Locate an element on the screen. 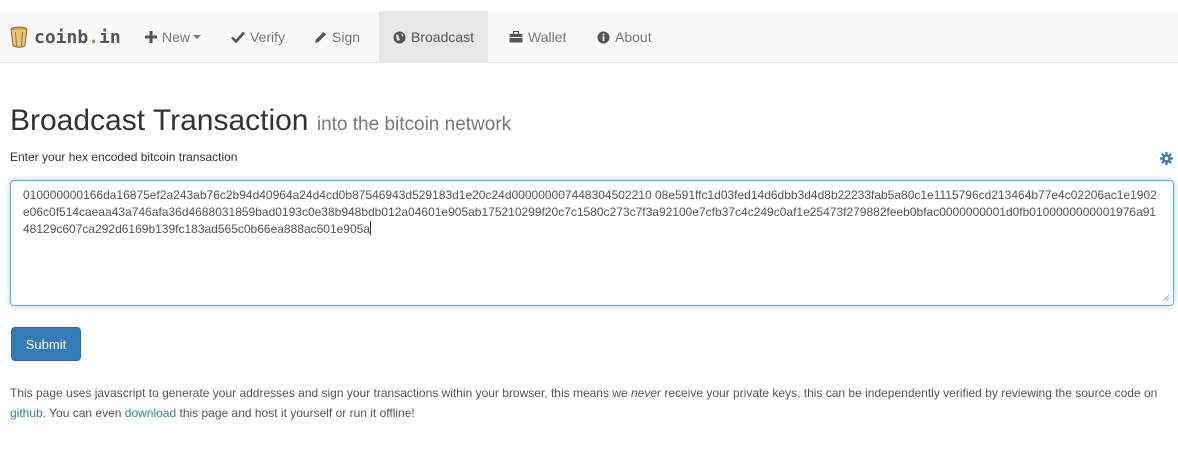 The image size is (1178, 454). nav-broadcast: Broadcast is located at coordinates (433, 37).